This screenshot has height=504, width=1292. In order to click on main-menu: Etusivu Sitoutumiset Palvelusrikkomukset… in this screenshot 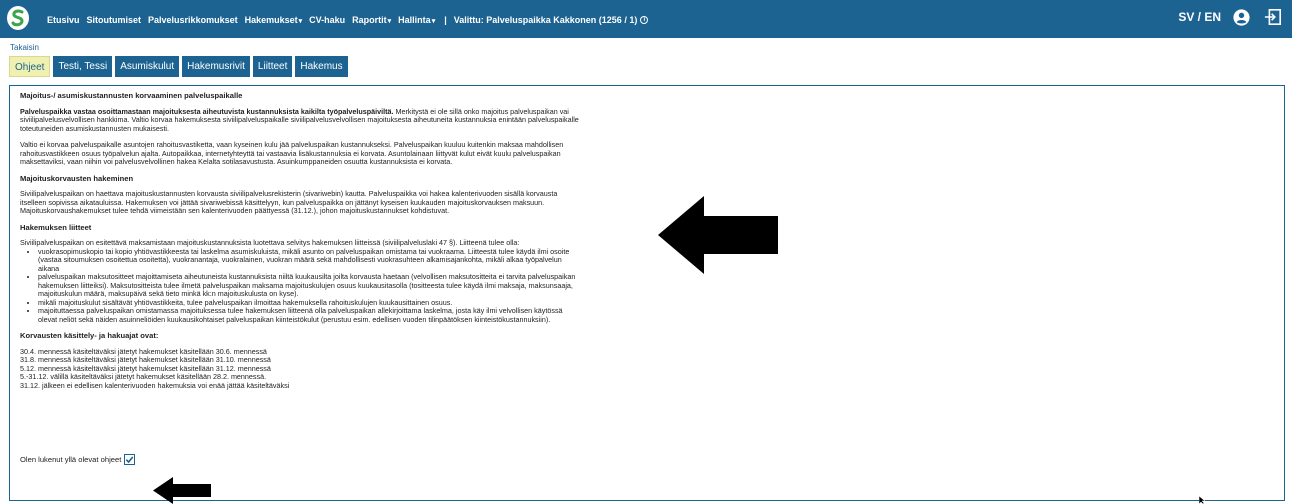, I will do `click(348, 20)`.